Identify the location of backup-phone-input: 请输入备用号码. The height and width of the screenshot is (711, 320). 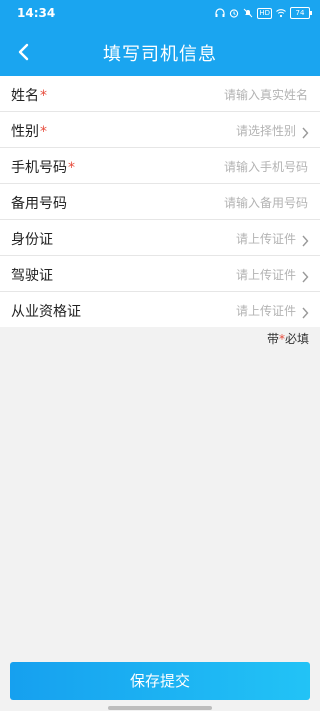
(266, 202).